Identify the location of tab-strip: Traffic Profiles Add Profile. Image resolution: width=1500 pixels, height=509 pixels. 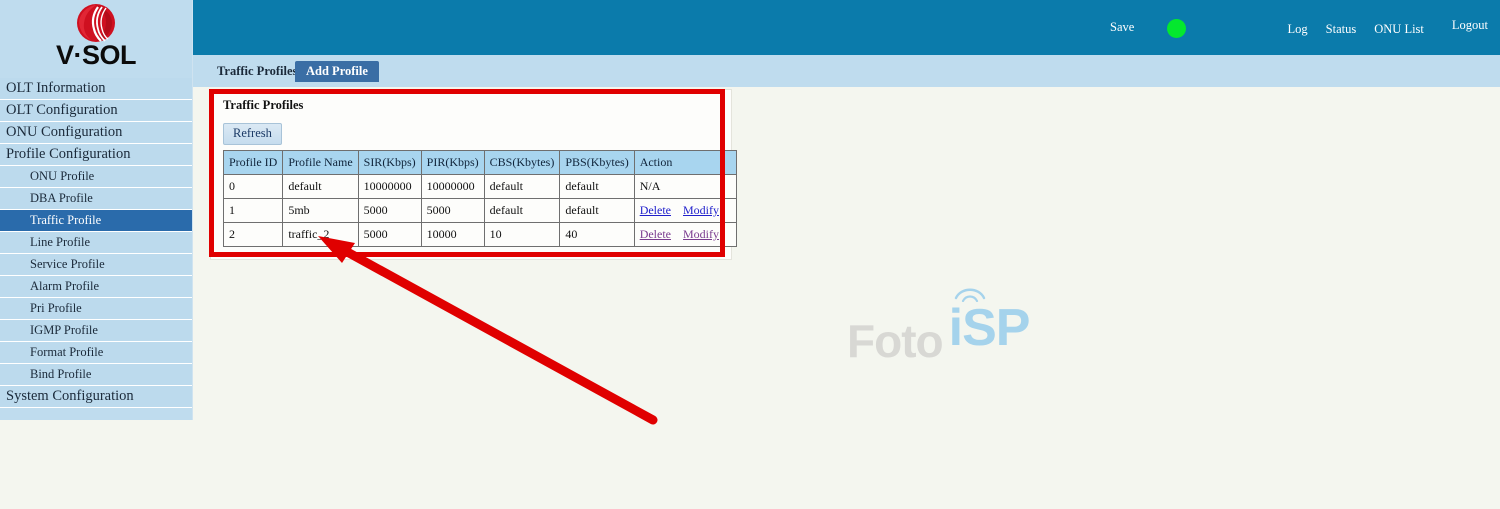
(846, 71).